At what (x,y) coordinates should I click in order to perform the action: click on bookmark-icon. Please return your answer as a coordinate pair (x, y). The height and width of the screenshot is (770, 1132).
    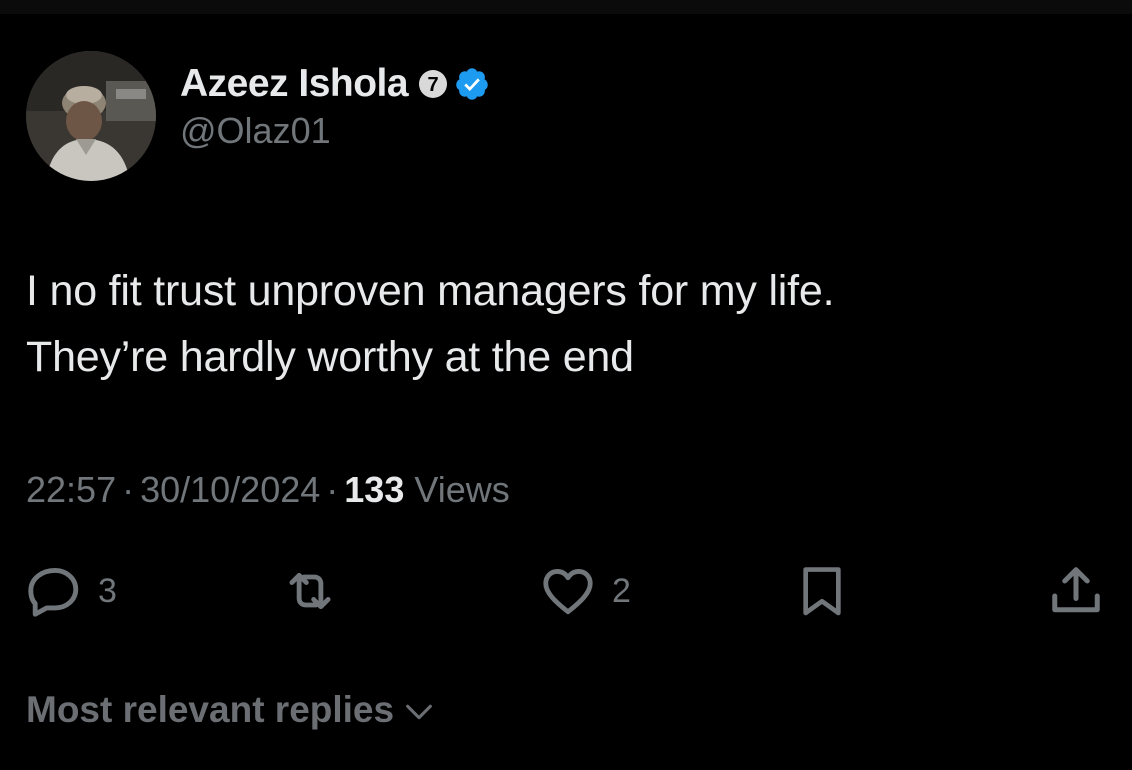
    Looking at the image, I should click on (822, 591).